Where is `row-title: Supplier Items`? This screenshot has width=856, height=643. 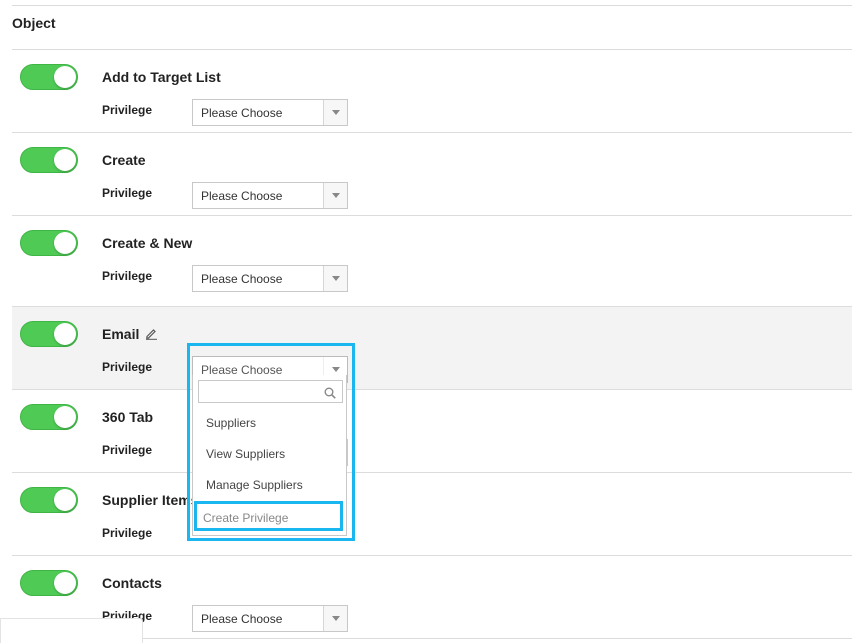
row-title: Supplier Items is located at coordinates (150, 500).